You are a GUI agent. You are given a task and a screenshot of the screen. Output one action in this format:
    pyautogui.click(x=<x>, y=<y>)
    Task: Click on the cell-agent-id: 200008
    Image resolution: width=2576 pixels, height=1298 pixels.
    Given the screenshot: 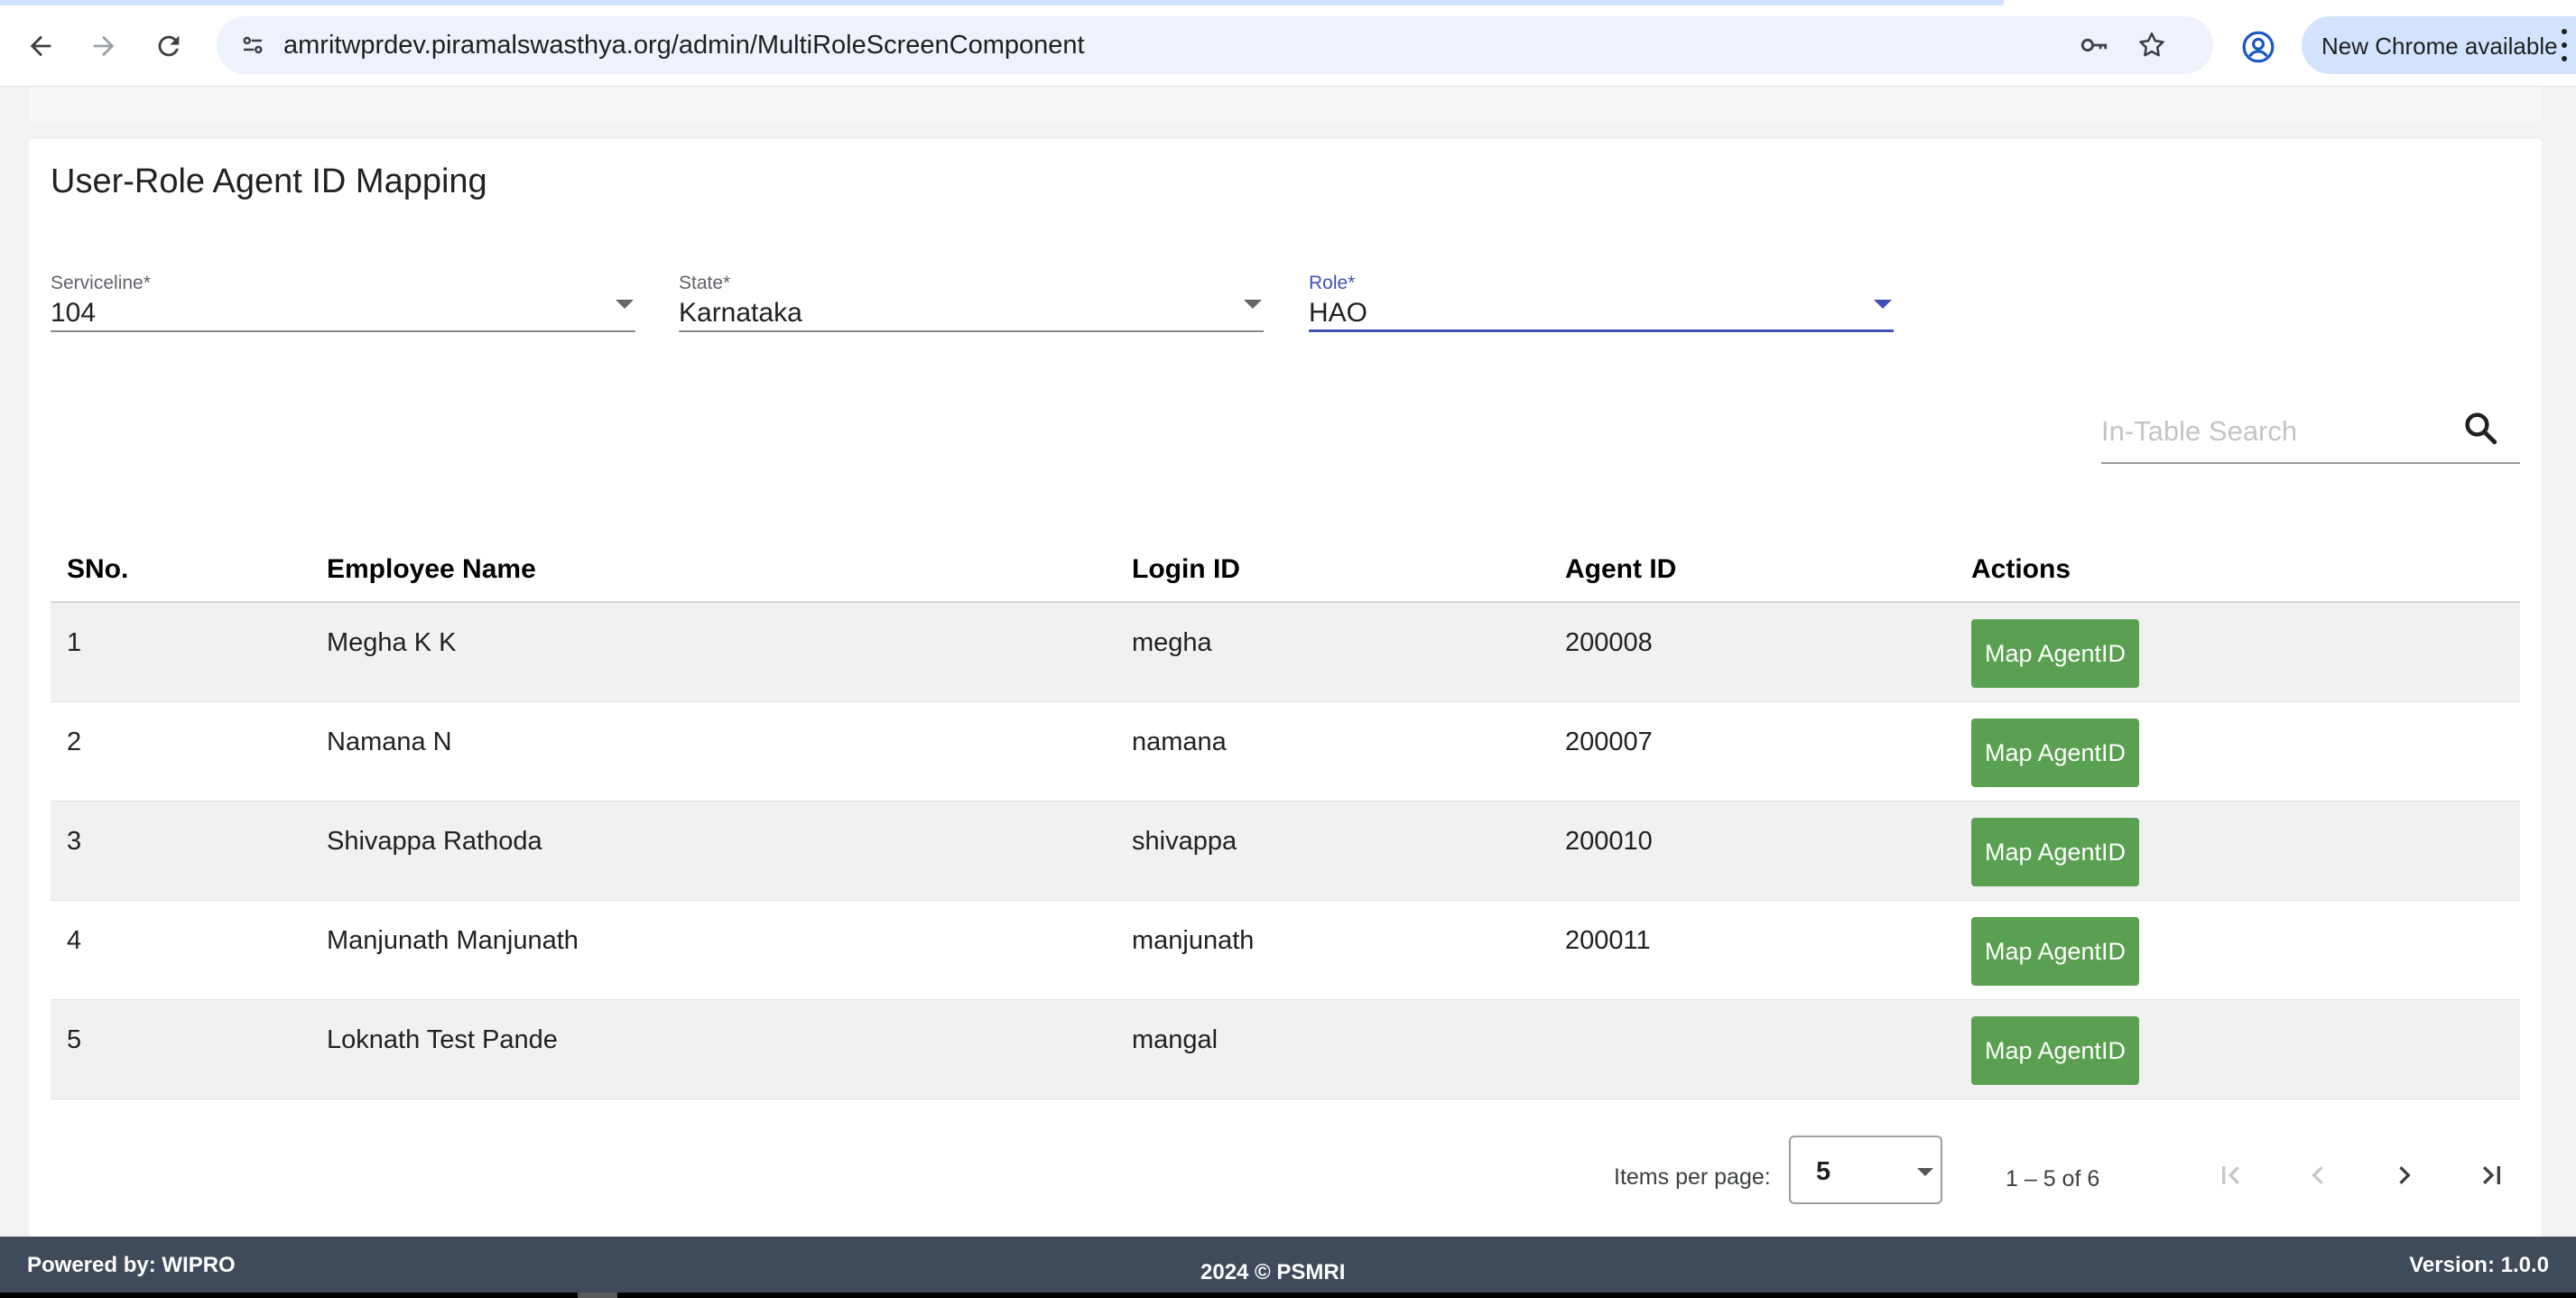 What is the action you would take?
    pyautogui.click(x=1609, y=642)
    